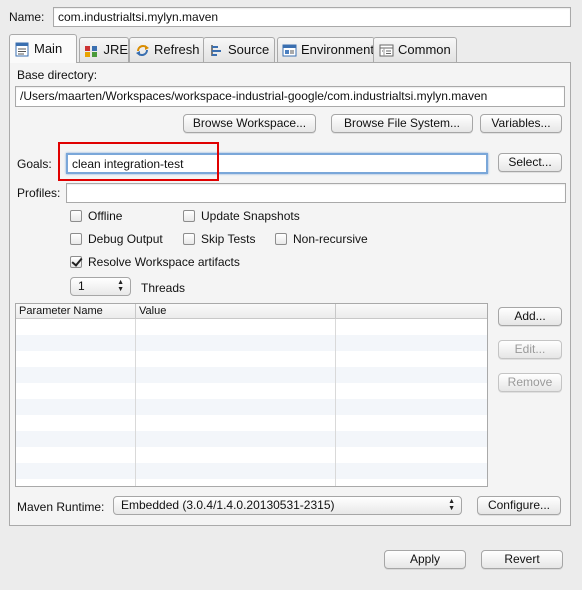 This screenshot has width=582, height=590. What do you see at coordinates (281, 239) in the screenshot?
I see `non-recursive-checkbox-box` at bounding box center [281, 239].